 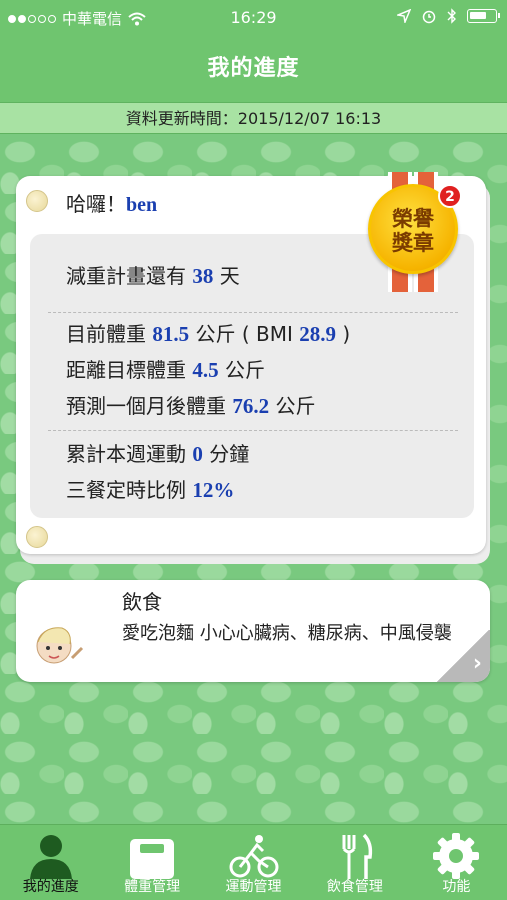 What do you see at coordinates (244, 370) in the screenshot?
I see `target-unit: 公斤` at bounding box center [244, 370].